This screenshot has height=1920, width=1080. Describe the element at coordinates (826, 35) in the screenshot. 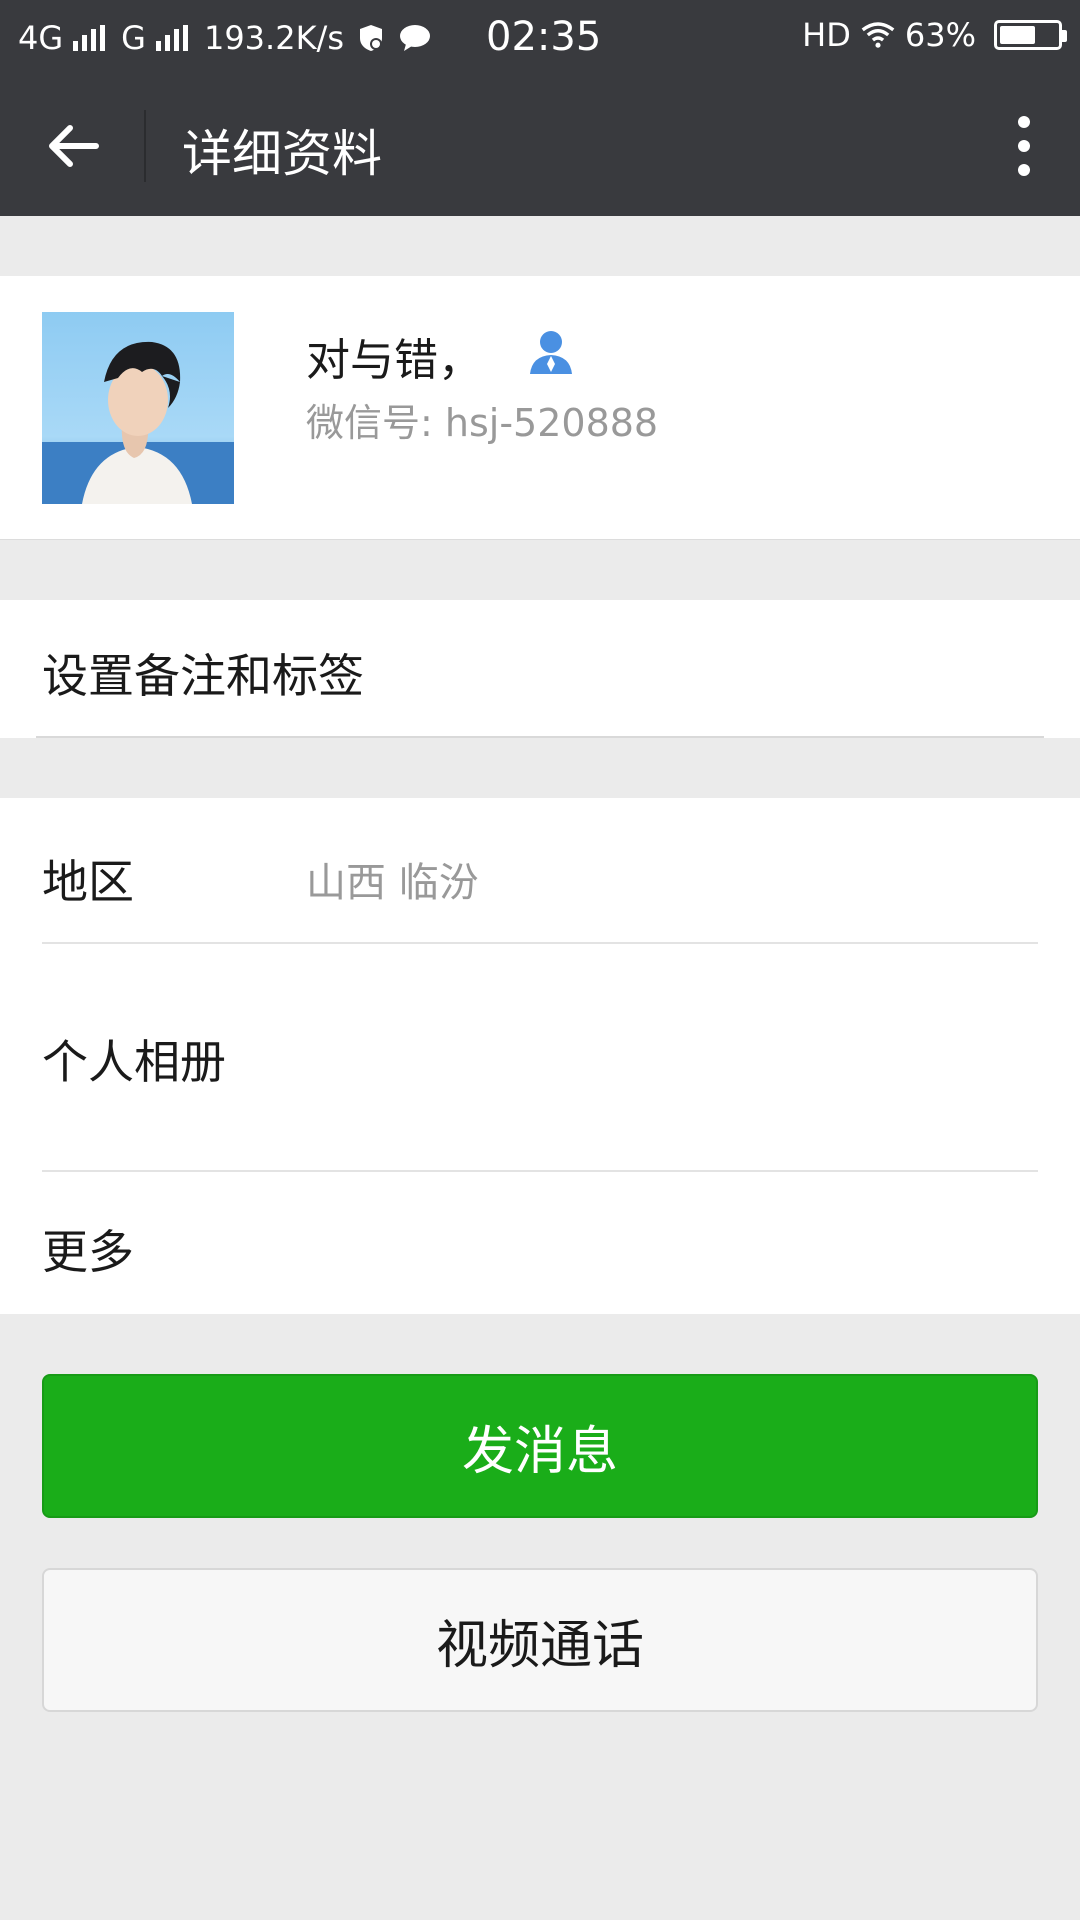

I see `hd-label: HD` at that location.